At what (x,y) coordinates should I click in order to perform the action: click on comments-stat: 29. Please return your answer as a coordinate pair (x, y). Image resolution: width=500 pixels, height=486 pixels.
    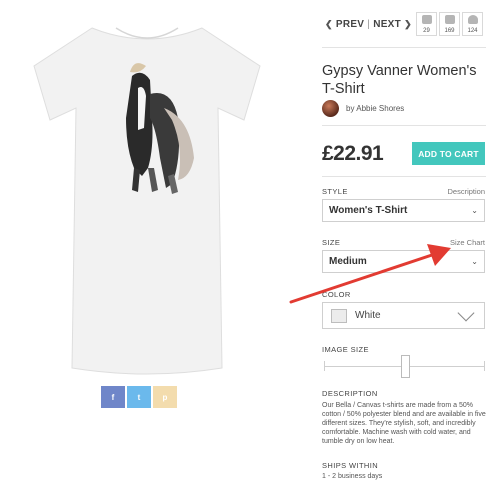
    Looking at the image, I should click on (426, 24).